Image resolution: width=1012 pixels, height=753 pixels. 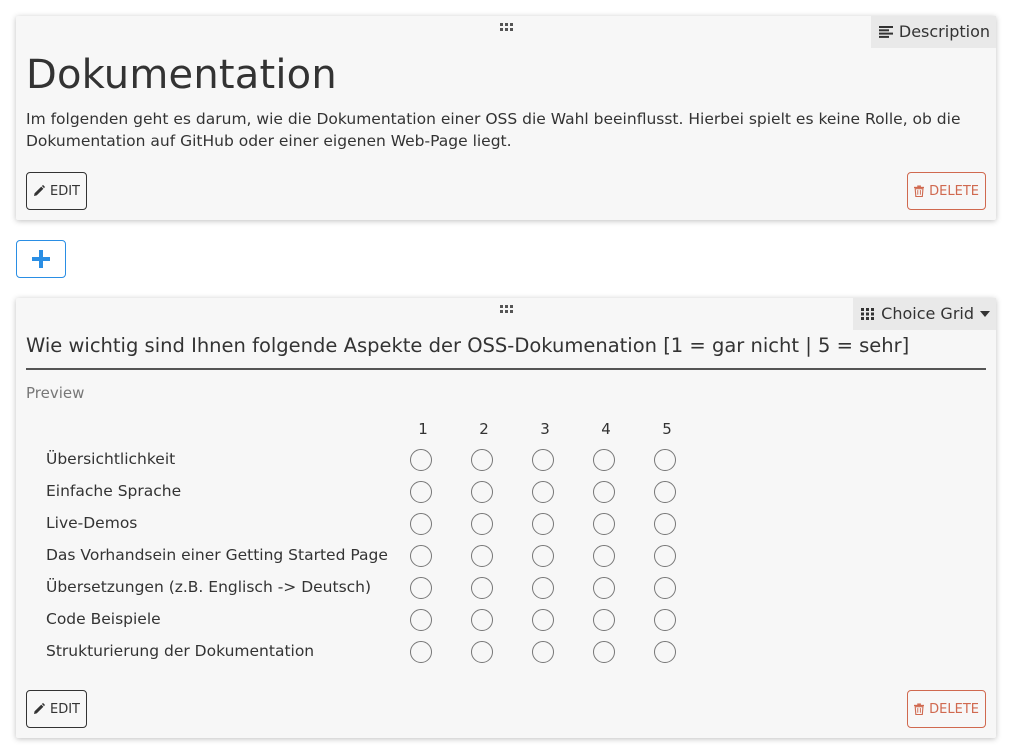 What do you see at coordinates (114, 491) in the screenshot?
I see `grid-row-label: Einfache Sprache` at bounding box center [114, 491].